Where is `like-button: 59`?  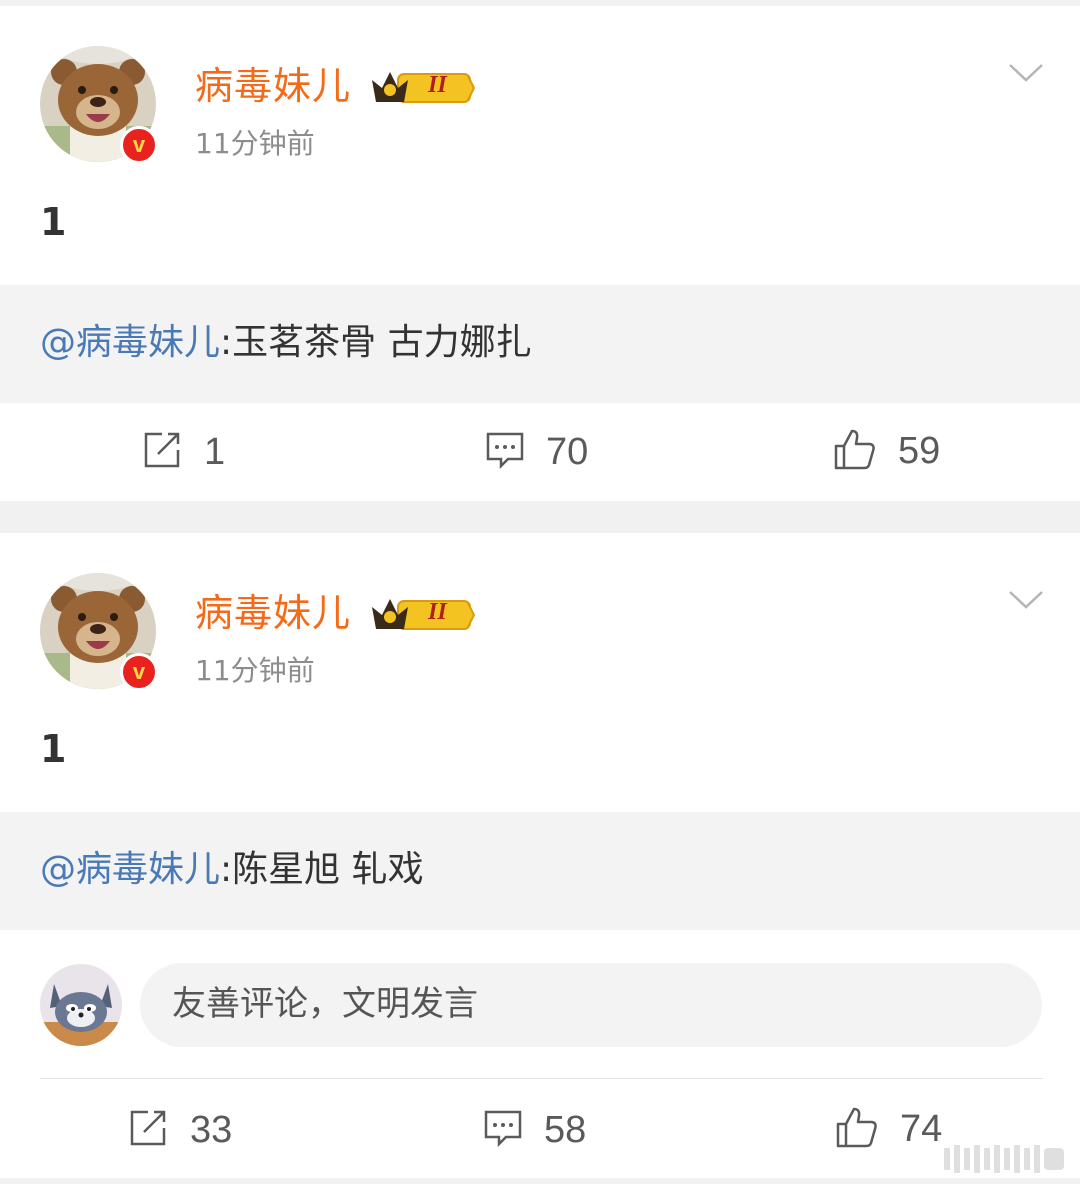
like-button: 59 is located at coordinates (887, 451).